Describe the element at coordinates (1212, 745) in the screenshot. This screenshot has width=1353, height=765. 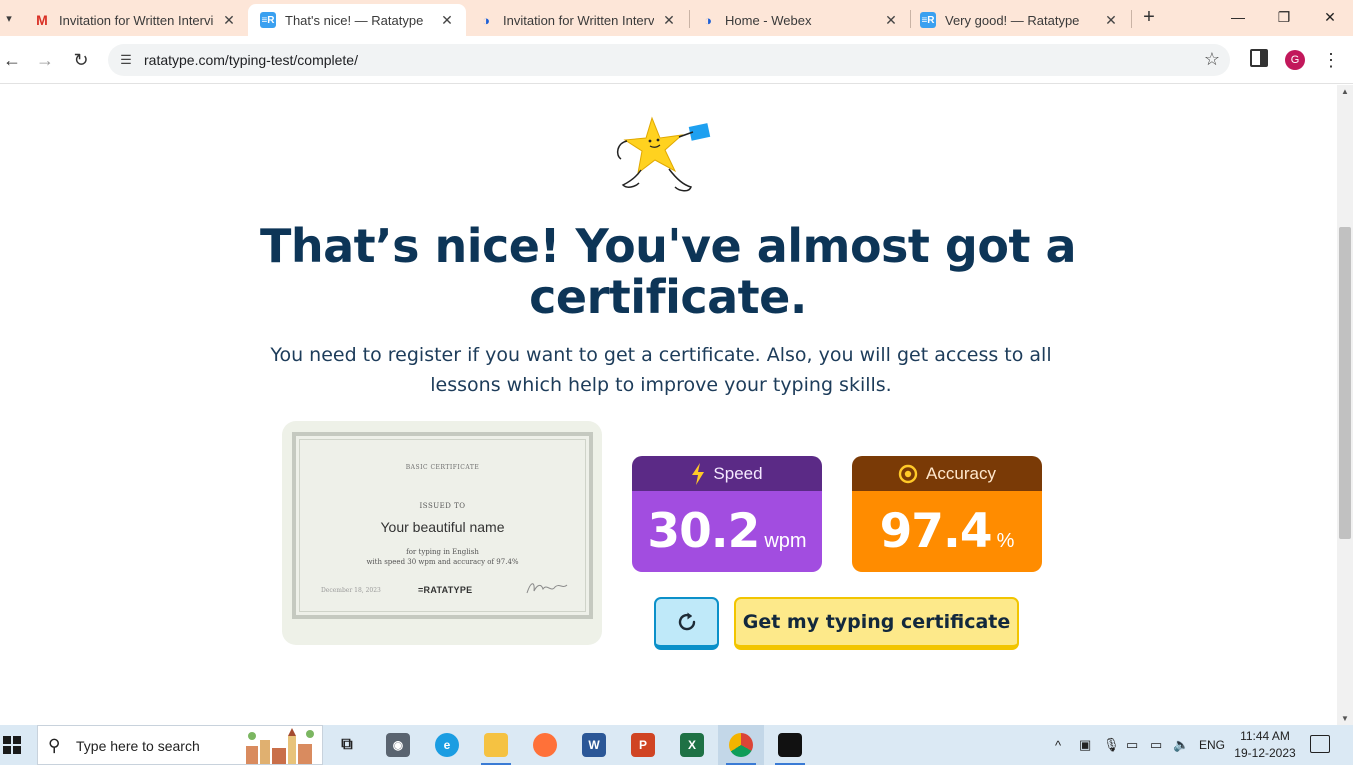
I see `language-indicator: ENG` at that location.